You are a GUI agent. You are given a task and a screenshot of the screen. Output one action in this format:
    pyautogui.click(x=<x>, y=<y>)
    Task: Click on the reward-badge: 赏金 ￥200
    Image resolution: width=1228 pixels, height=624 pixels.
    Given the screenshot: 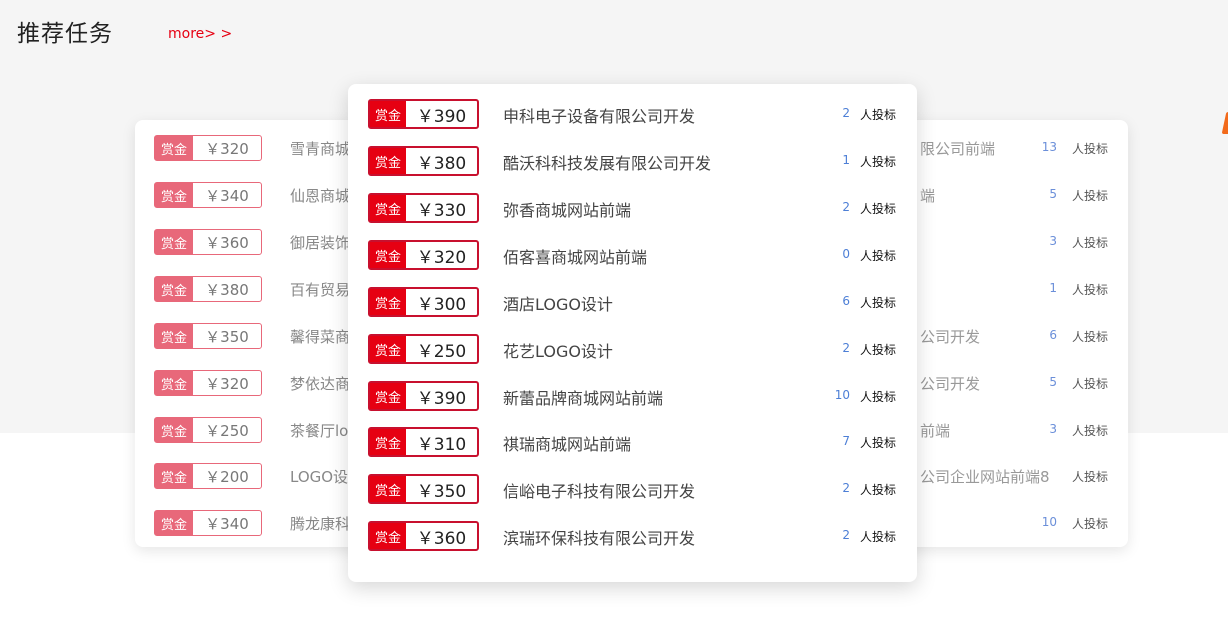 What is the action you would take?
    pyautogui.click(x=208, y=476)
    